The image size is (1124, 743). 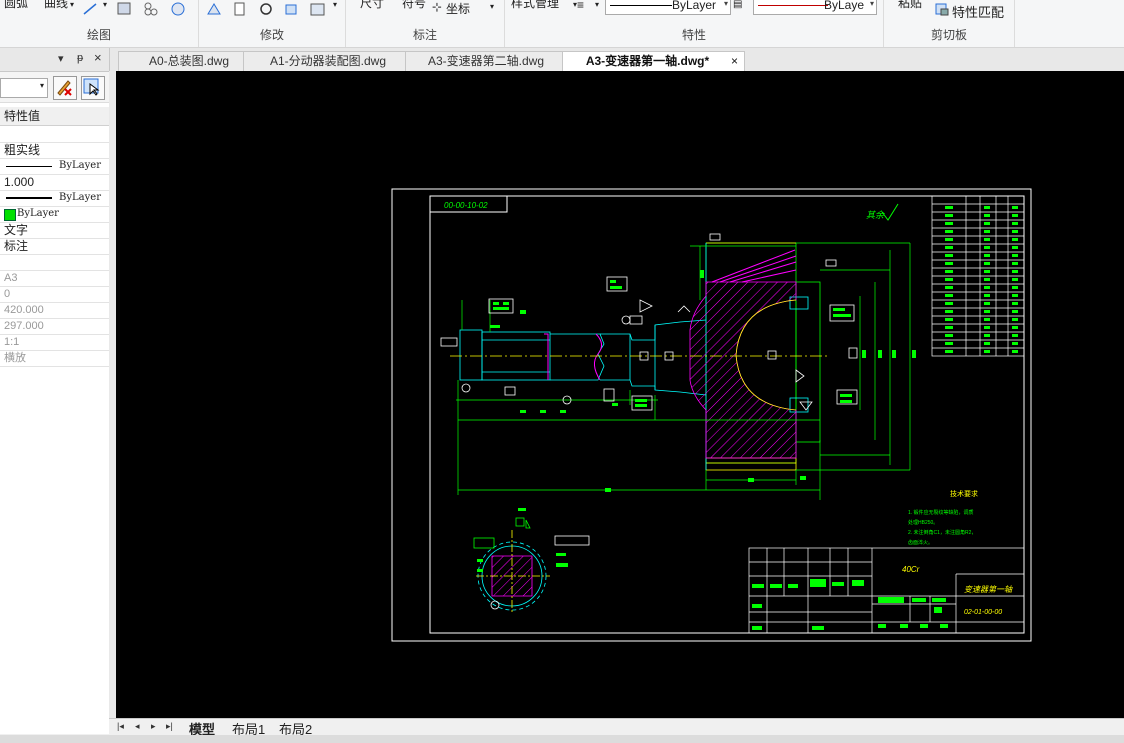 What do you see at coordinates (54, 358) in the screenshot?
I see `property-row: 横放` at bounding box center [54, 358].